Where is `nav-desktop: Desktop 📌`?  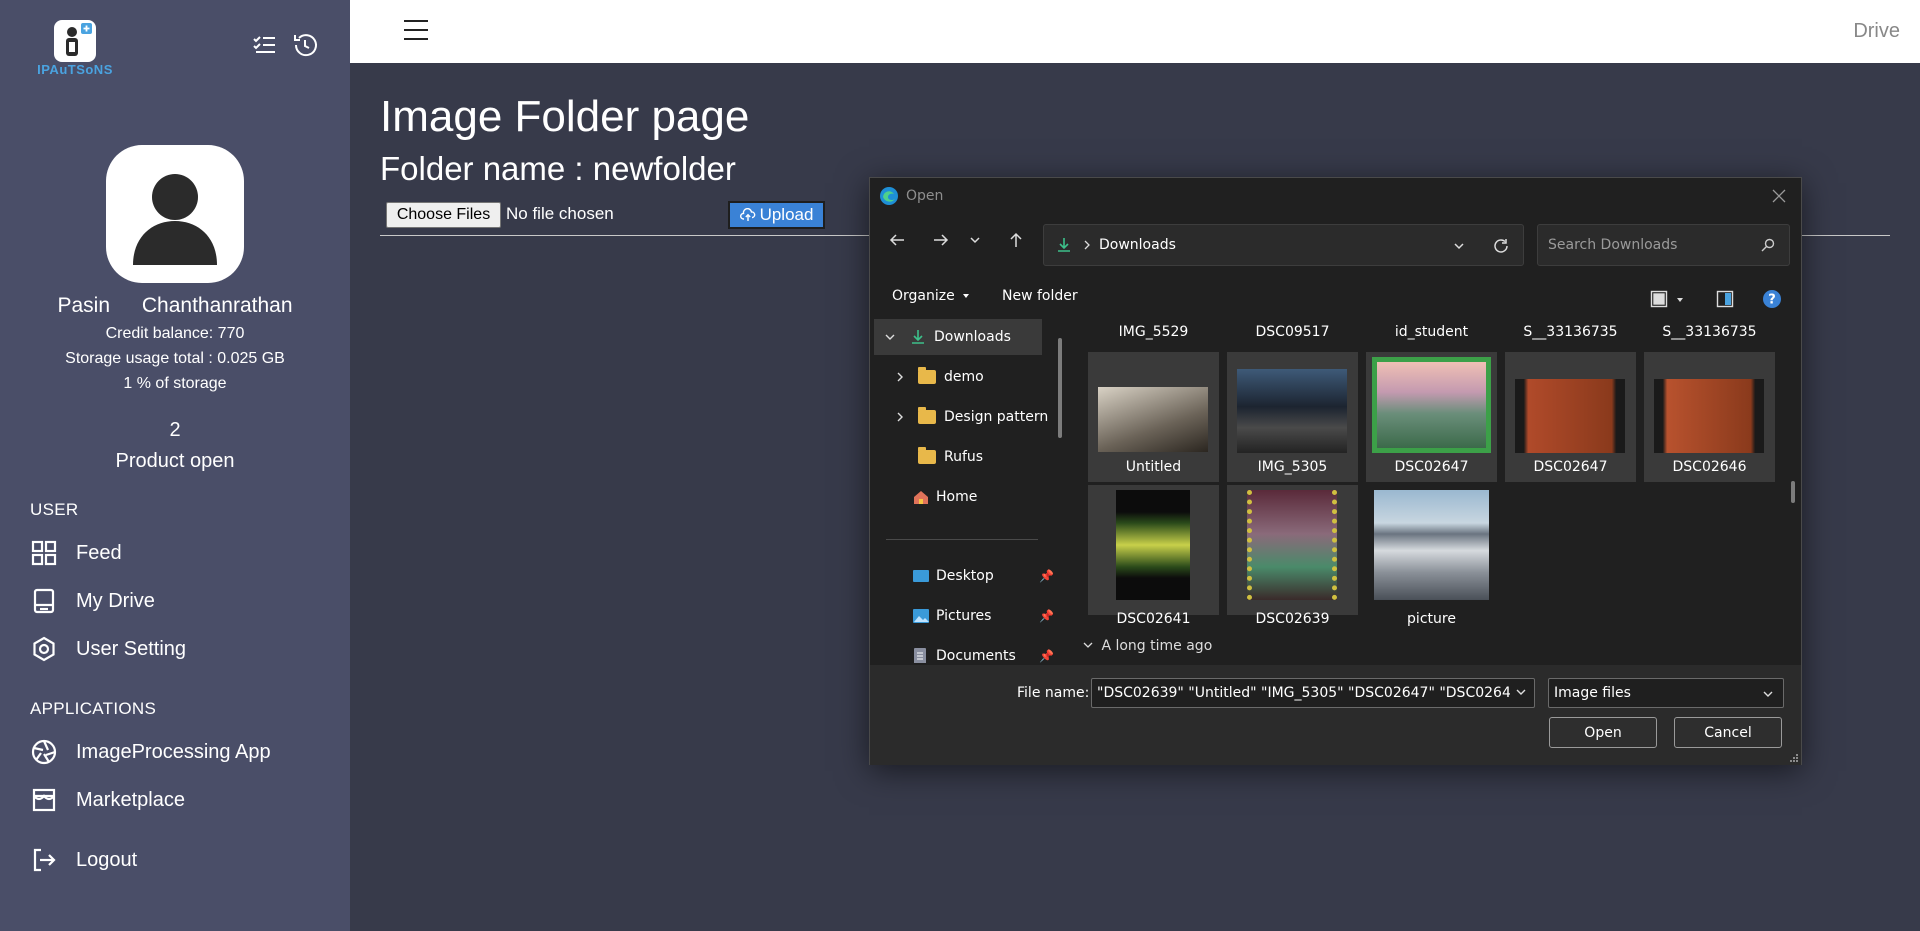
nav-desktop: Desktop 📌 is located at coordinates (985, 576).